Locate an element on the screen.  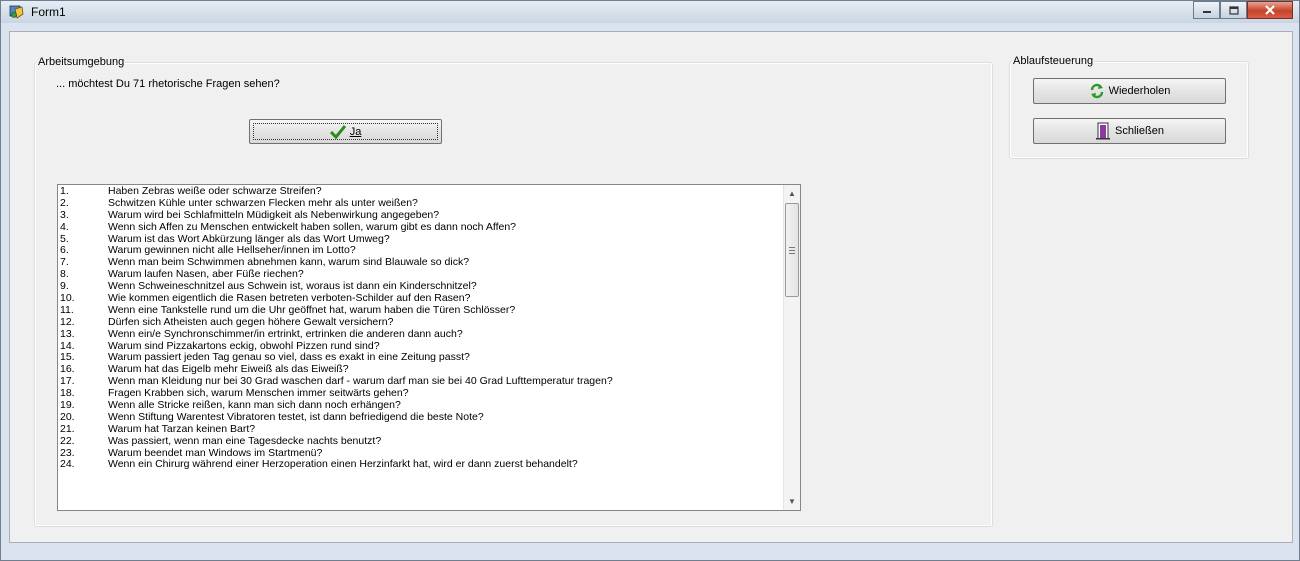
repeat-button: Wiederholen is located at coordinates (1129, 91).